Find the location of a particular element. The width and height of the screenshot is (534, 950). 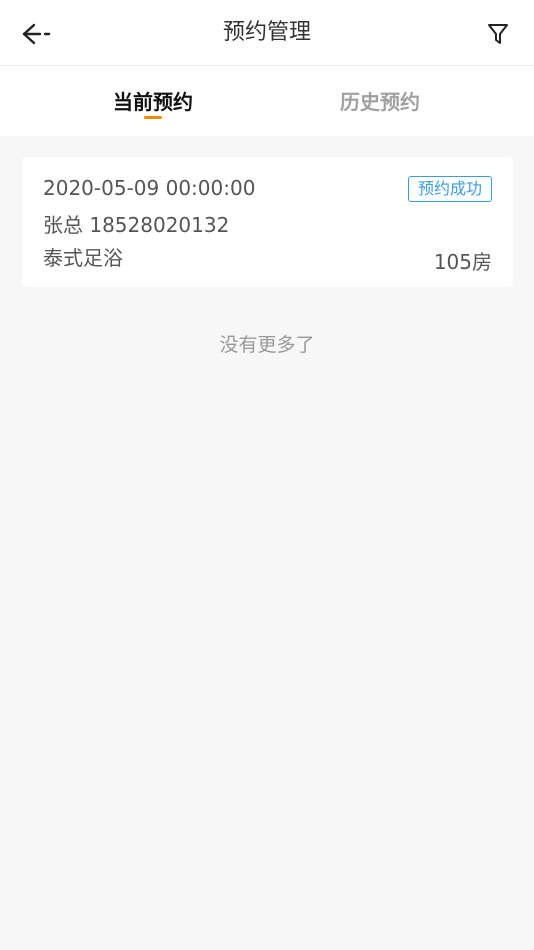

appointment-service: 泰式足浴 is located at coordinates (83, 258).